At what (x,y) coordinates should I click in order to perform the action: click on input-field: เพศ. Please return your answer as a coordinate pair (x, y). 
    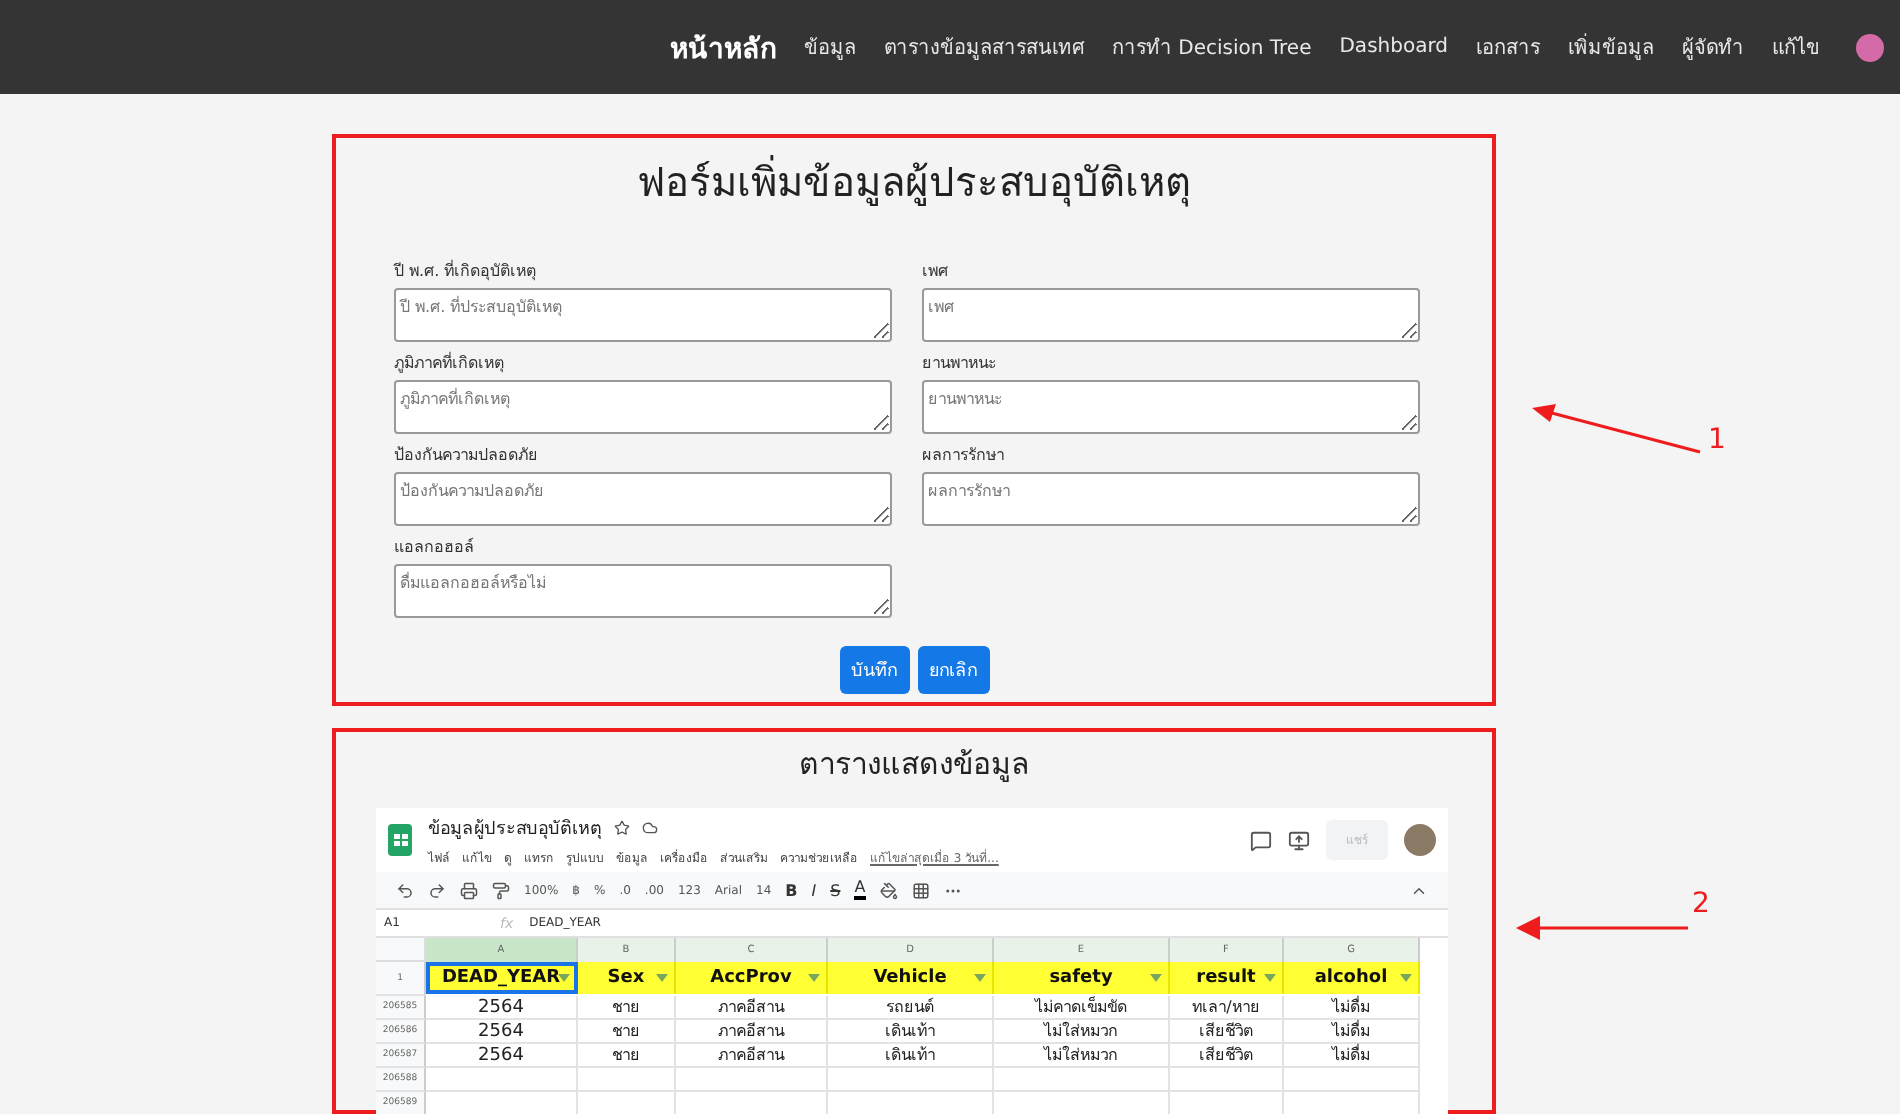
    Looking at the image, I should click on (1171, 315).